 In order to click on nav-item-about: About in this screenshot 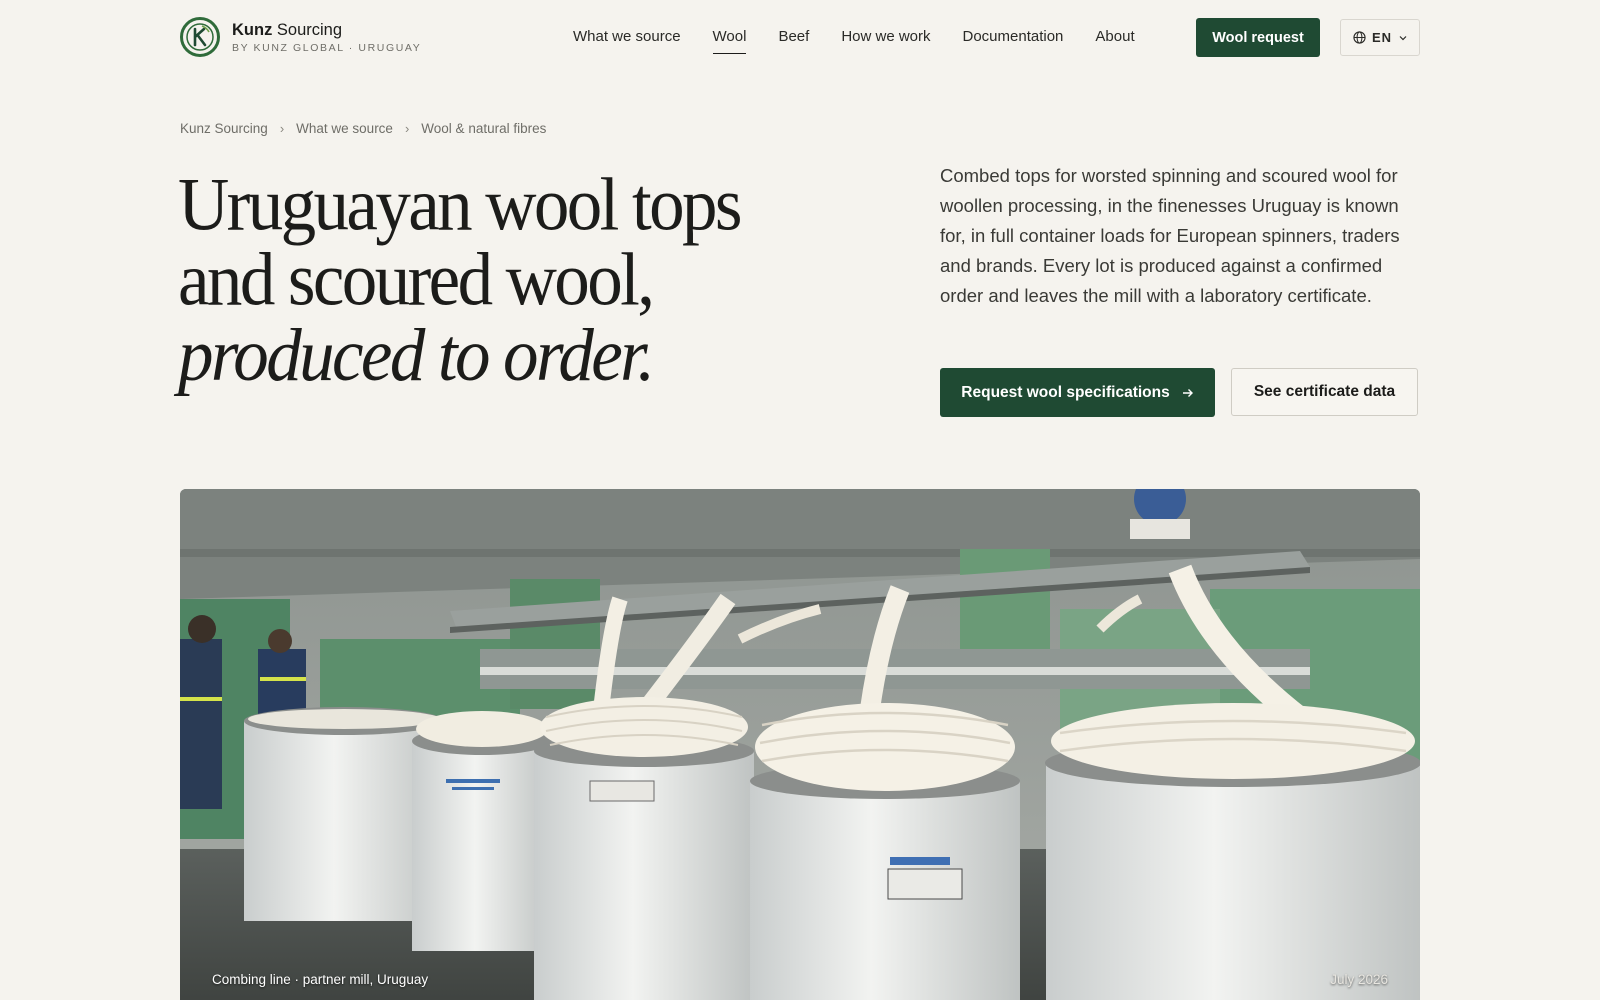, I will do `click(1114, 37)`.